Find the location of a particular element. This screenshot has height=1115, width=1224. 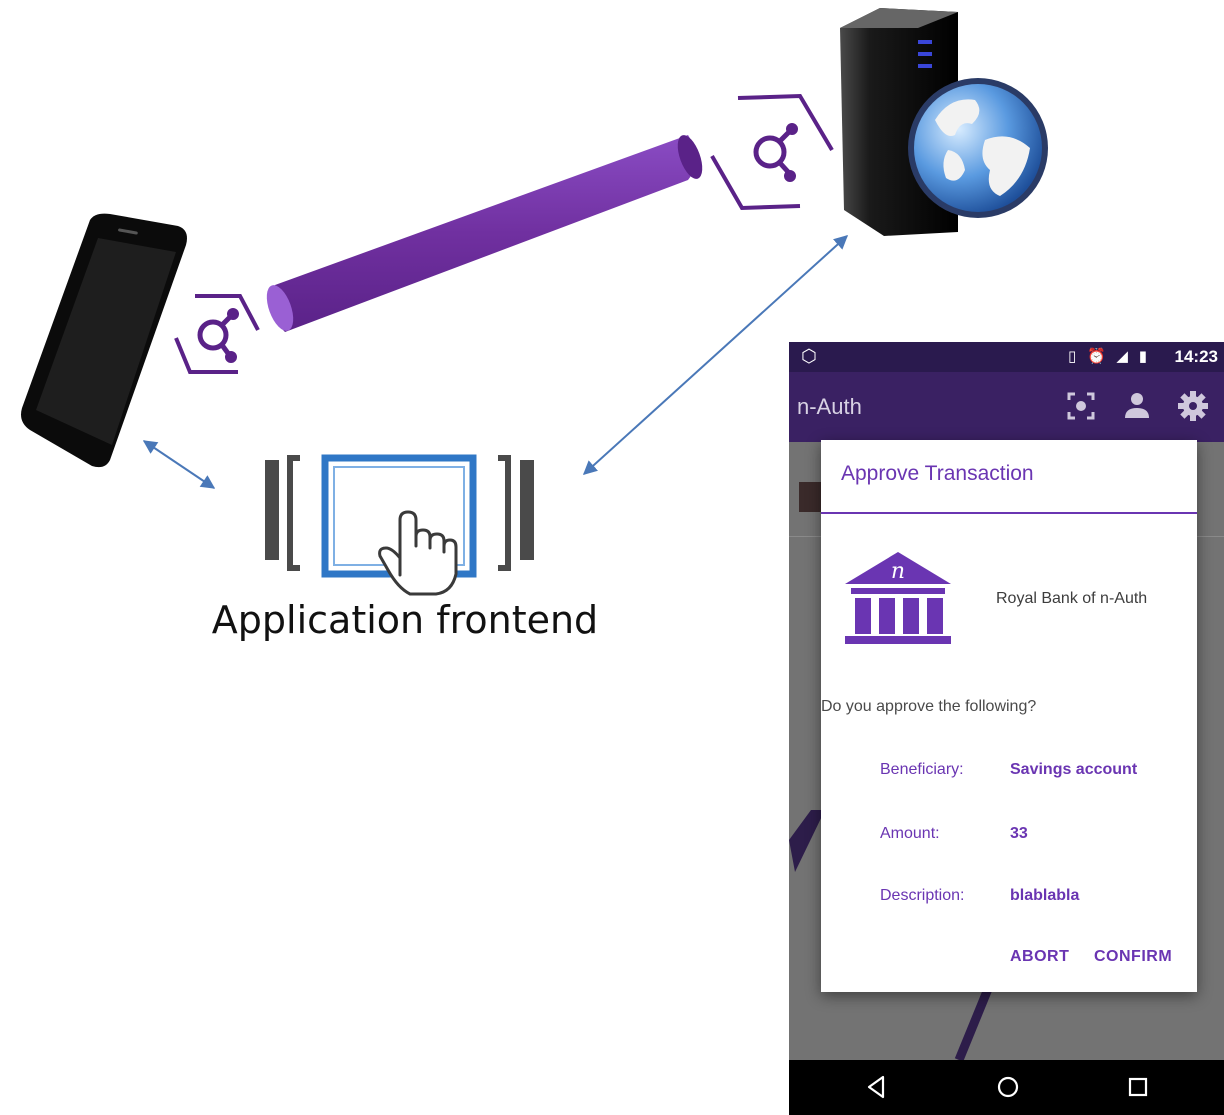

person-icon is located at coordinates (1137, 406).